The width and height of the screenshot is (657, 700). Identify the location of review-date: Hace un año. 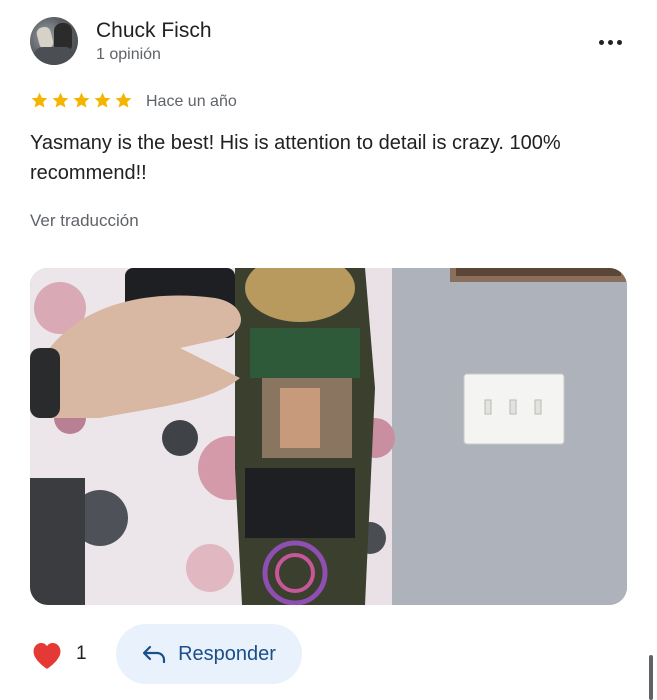
(191, 101).